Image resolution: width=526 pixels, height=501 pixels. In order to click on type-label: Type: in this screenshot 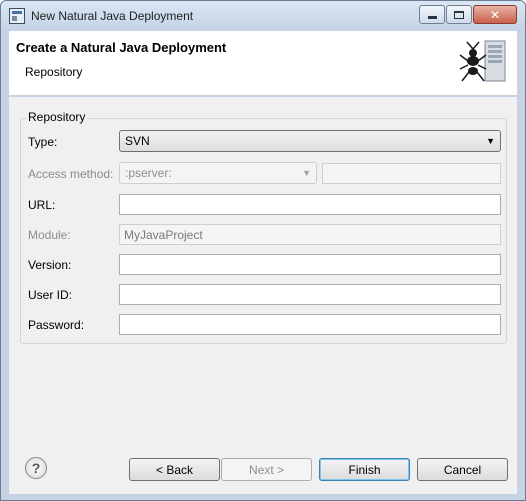, I will do `click(43, 142)`.